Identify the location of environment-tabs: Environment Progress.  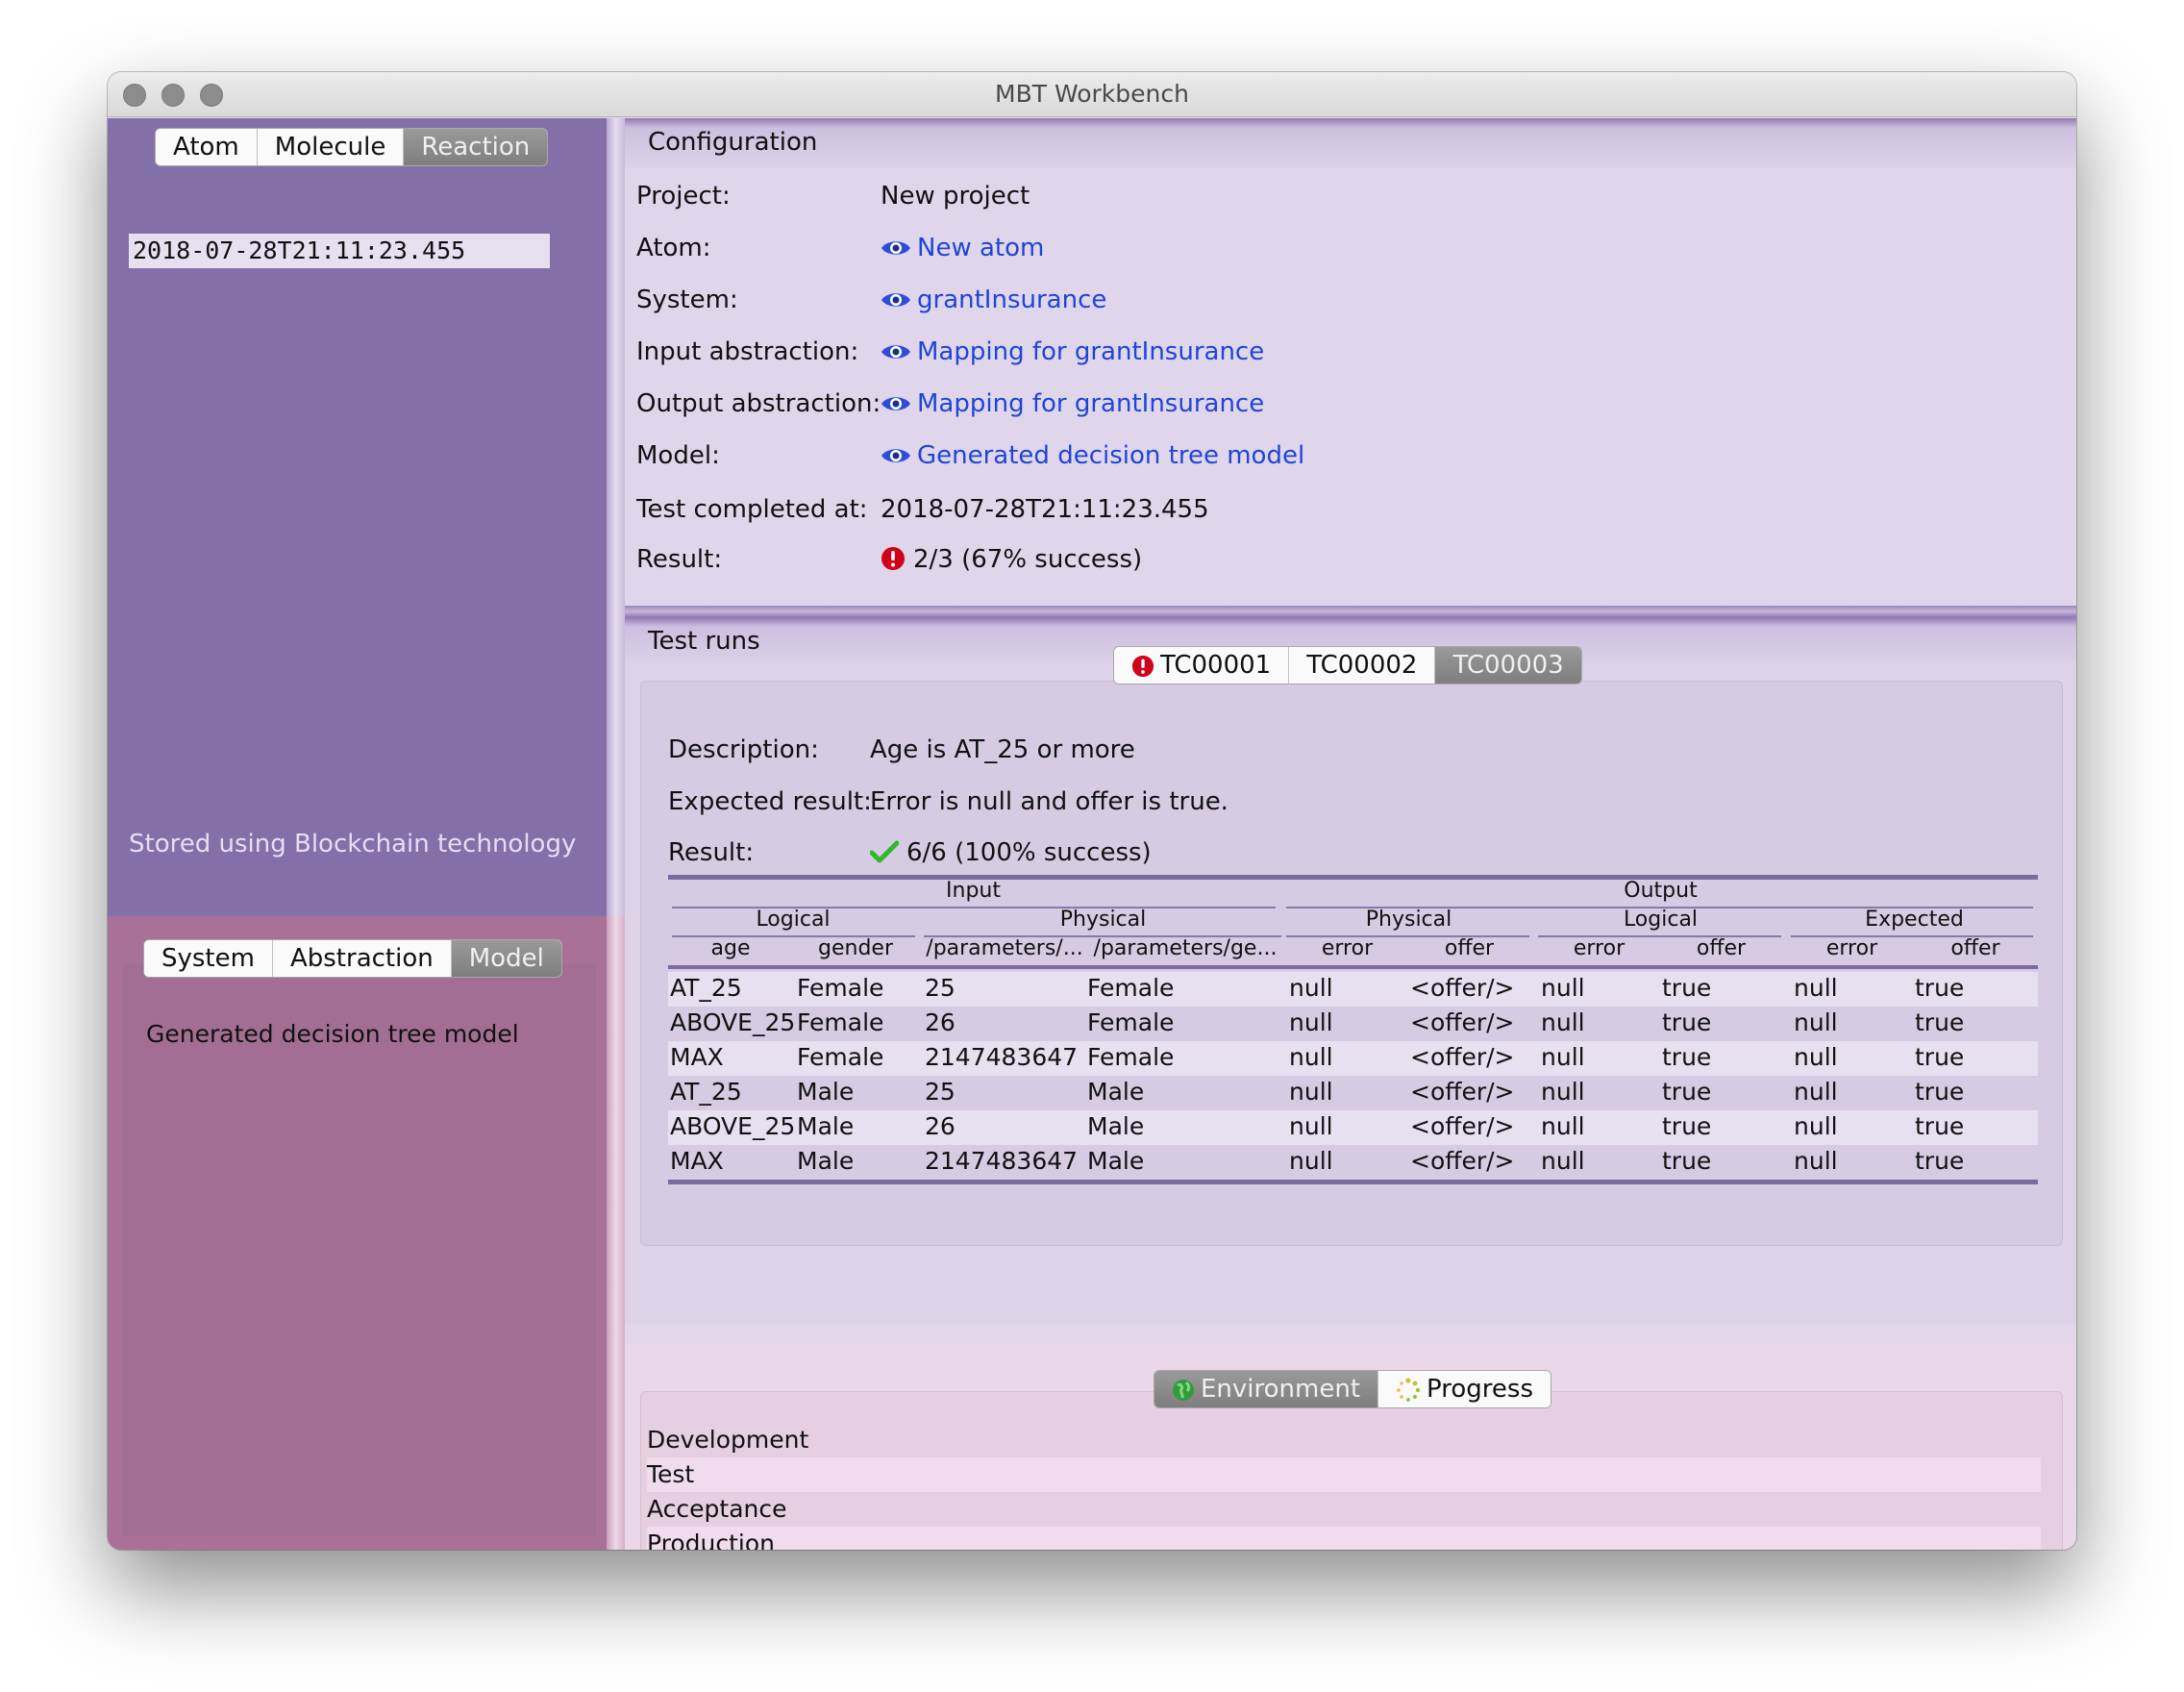
(1353, 1389).